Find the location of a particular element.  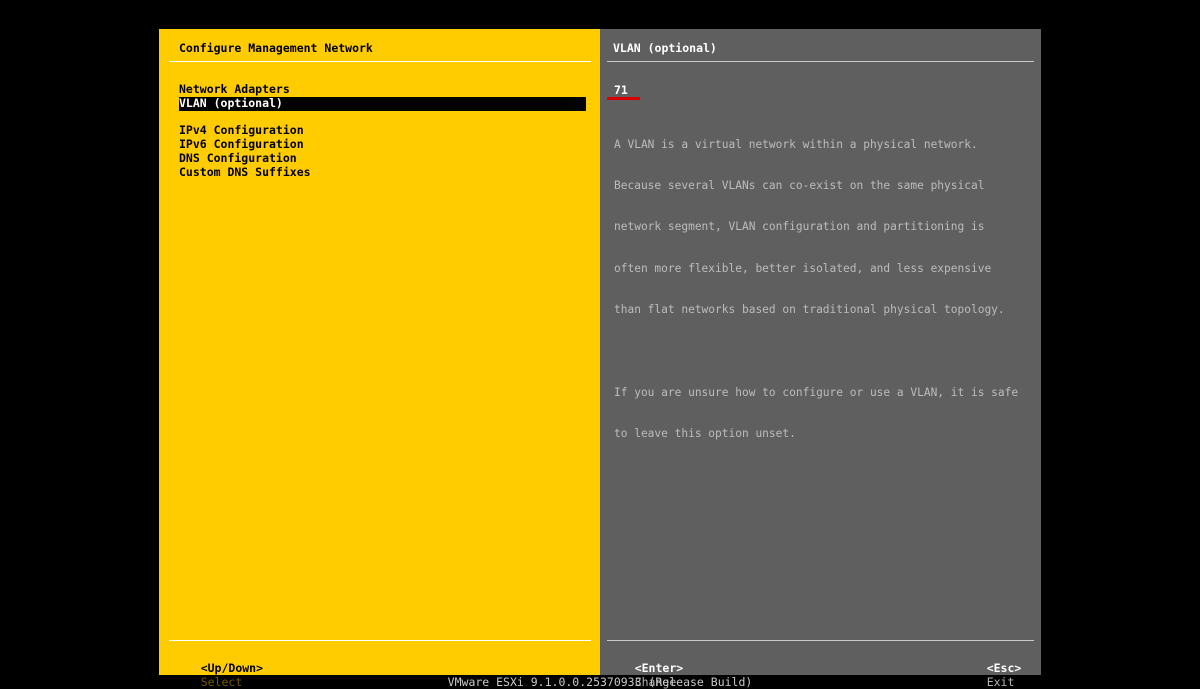

menu-item-vlan: VLAN (optional) is located at coordinates (382, 103).